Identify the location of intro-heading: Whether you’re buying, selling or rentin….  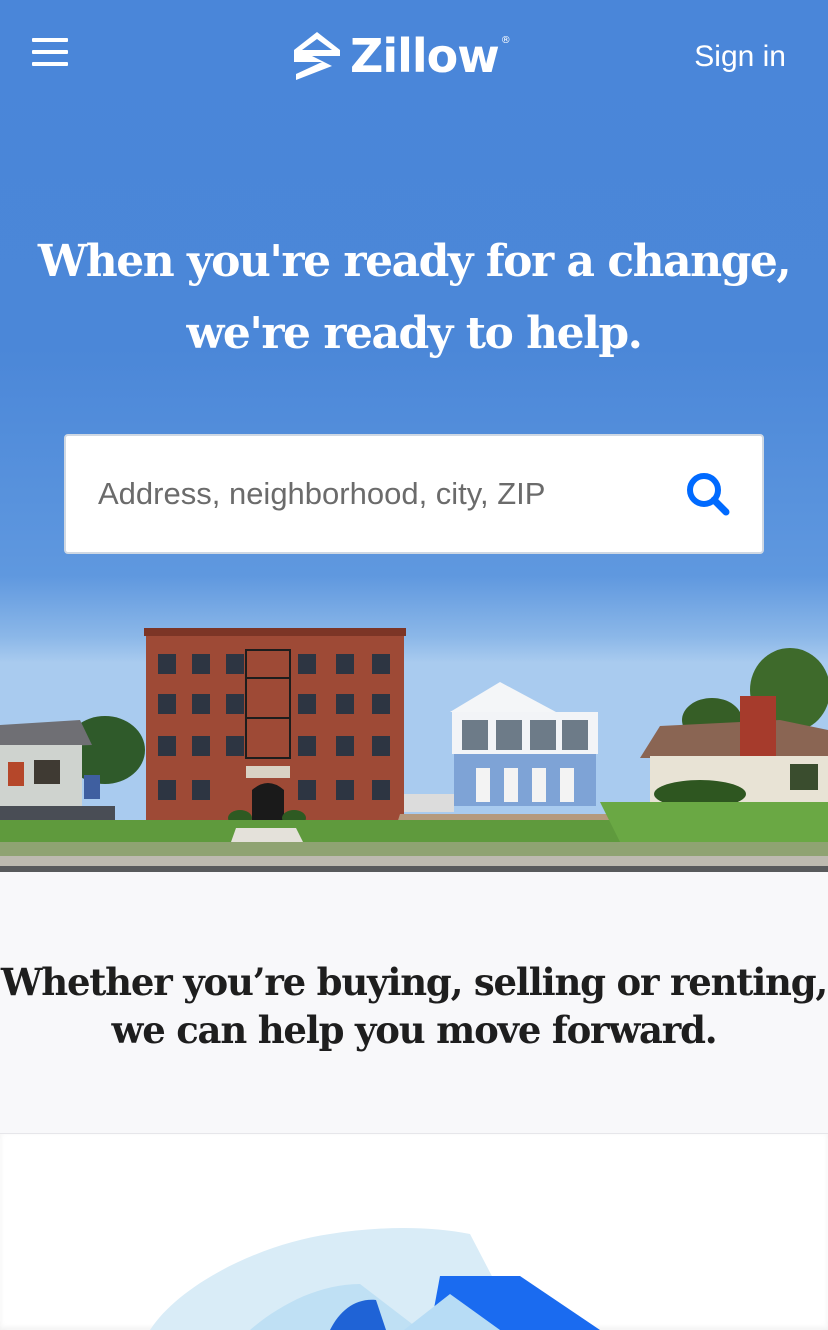
(414, 1006).